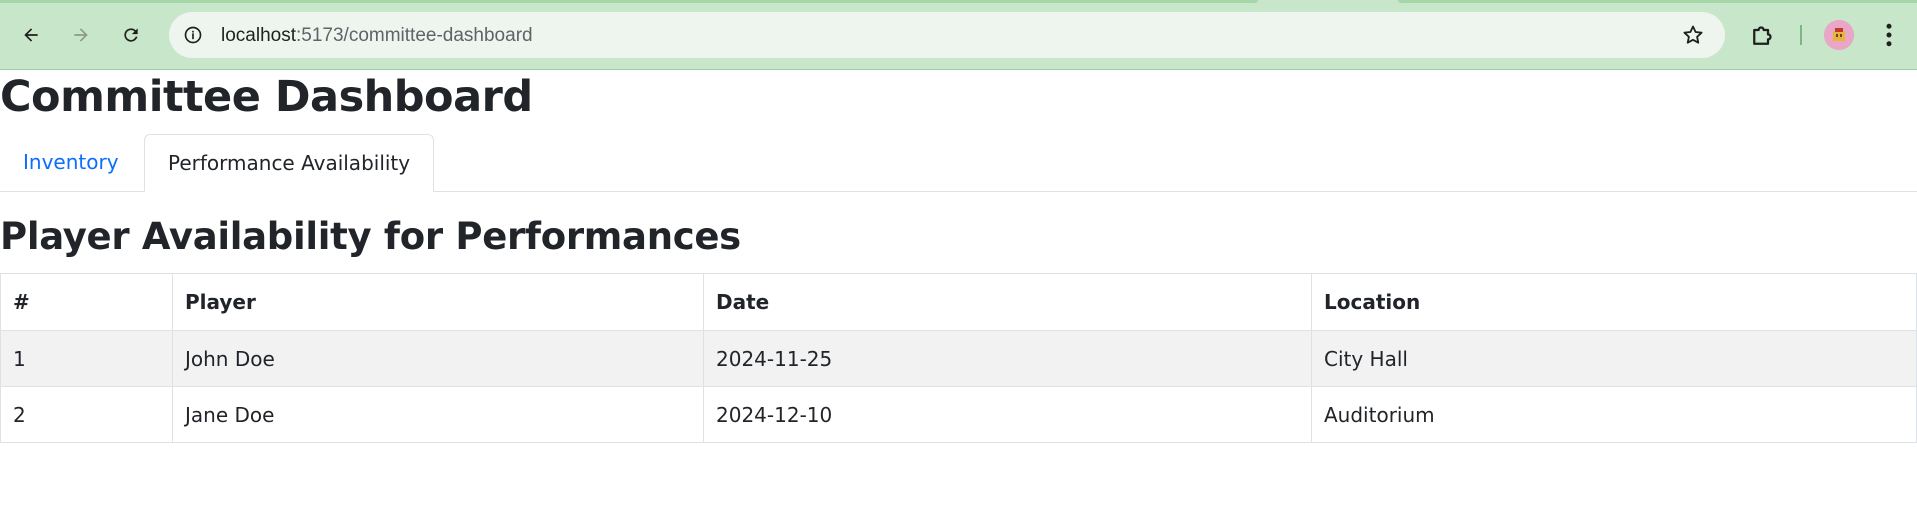 This screenshot has height=512, width=1917. Describe the element at coordinates (86, 358) in the screenshot. I see `cell-number: 1` at that location.